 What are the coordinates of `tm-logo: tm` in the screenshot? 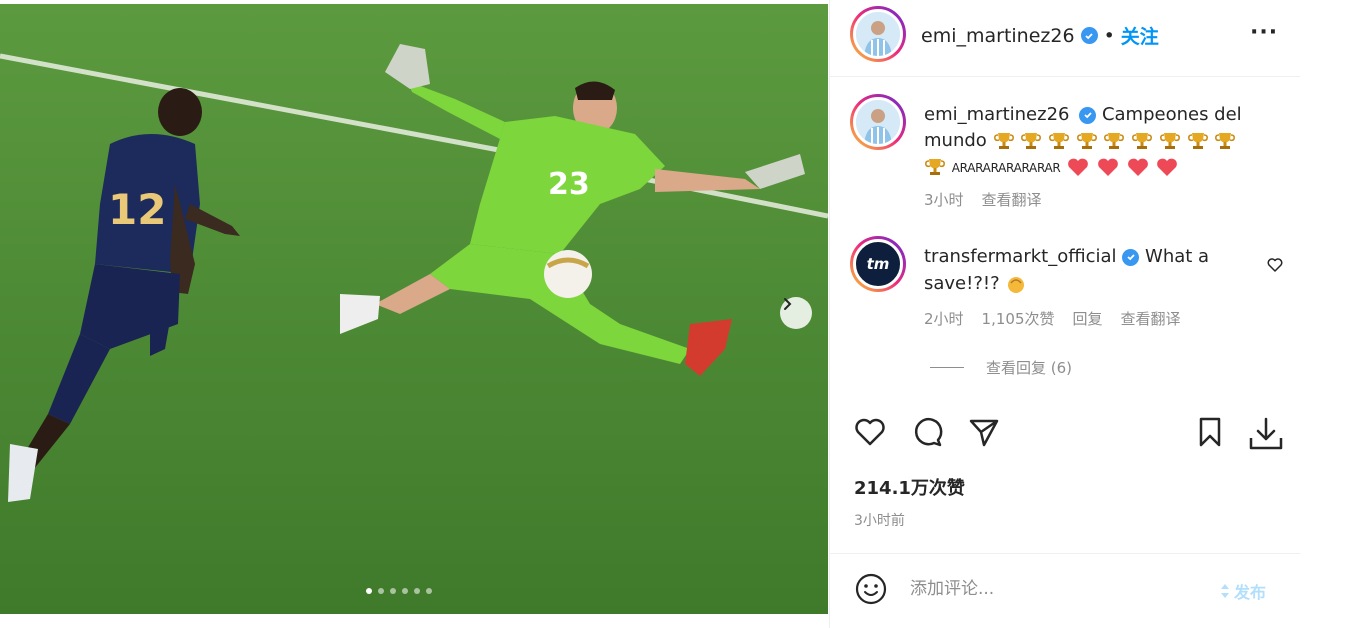 It's located at (878, 264).